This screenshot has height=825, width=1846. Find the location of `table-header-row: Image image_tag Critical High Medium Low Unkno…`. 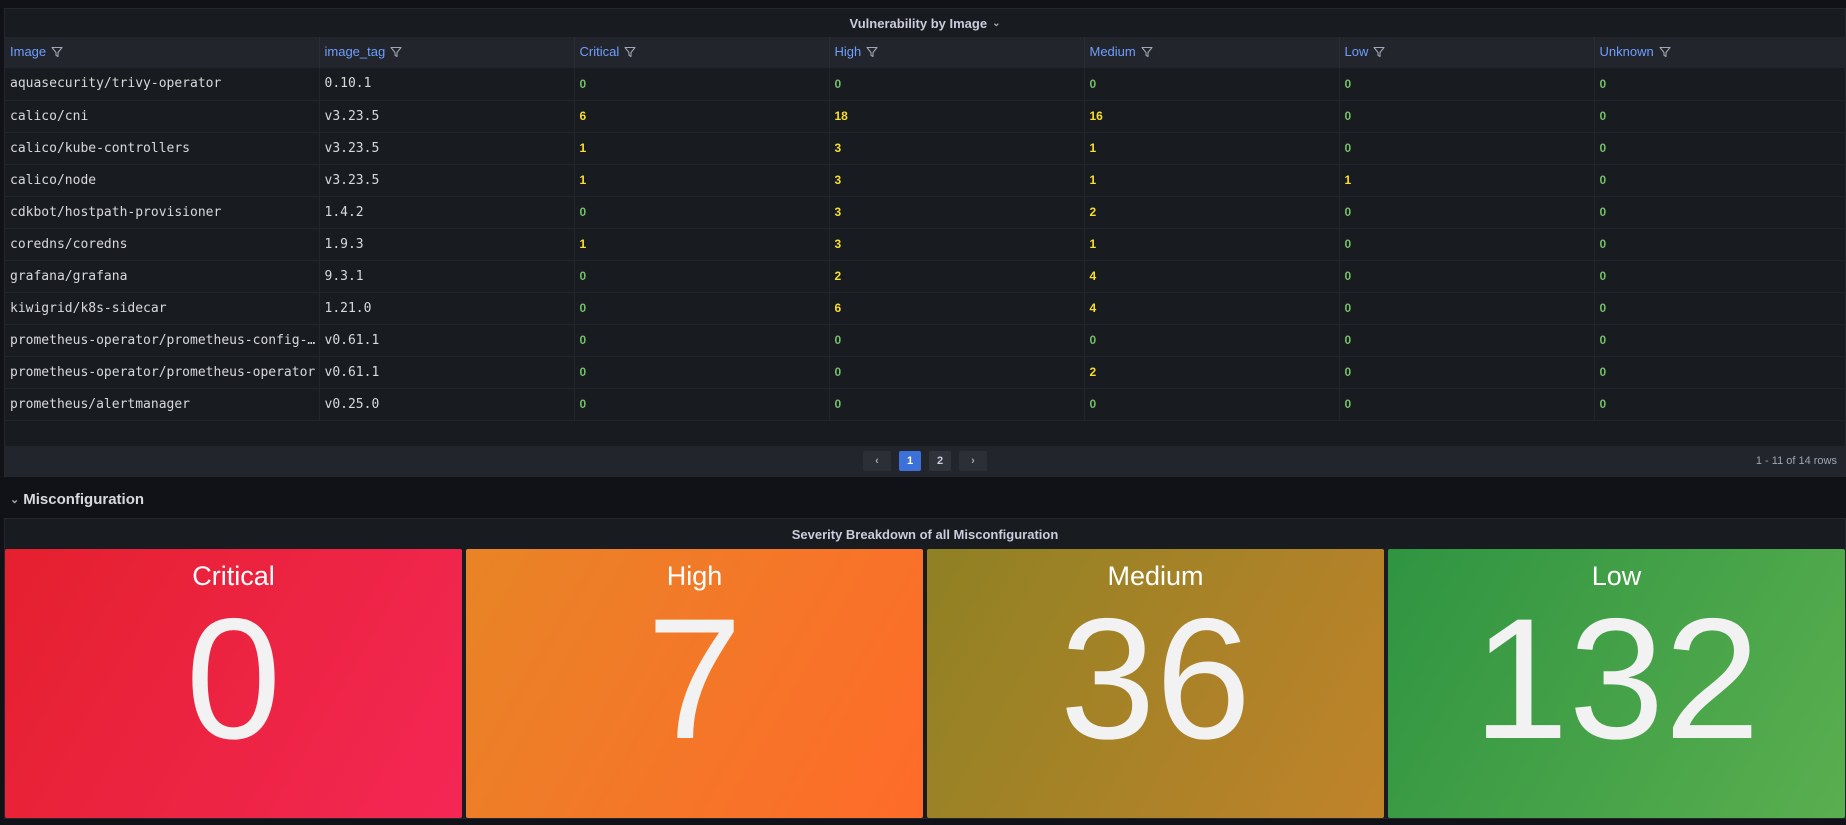

table-header-row: Image image_tag Critical High Medium Low Unkno… is located at coordinates (925, 52).